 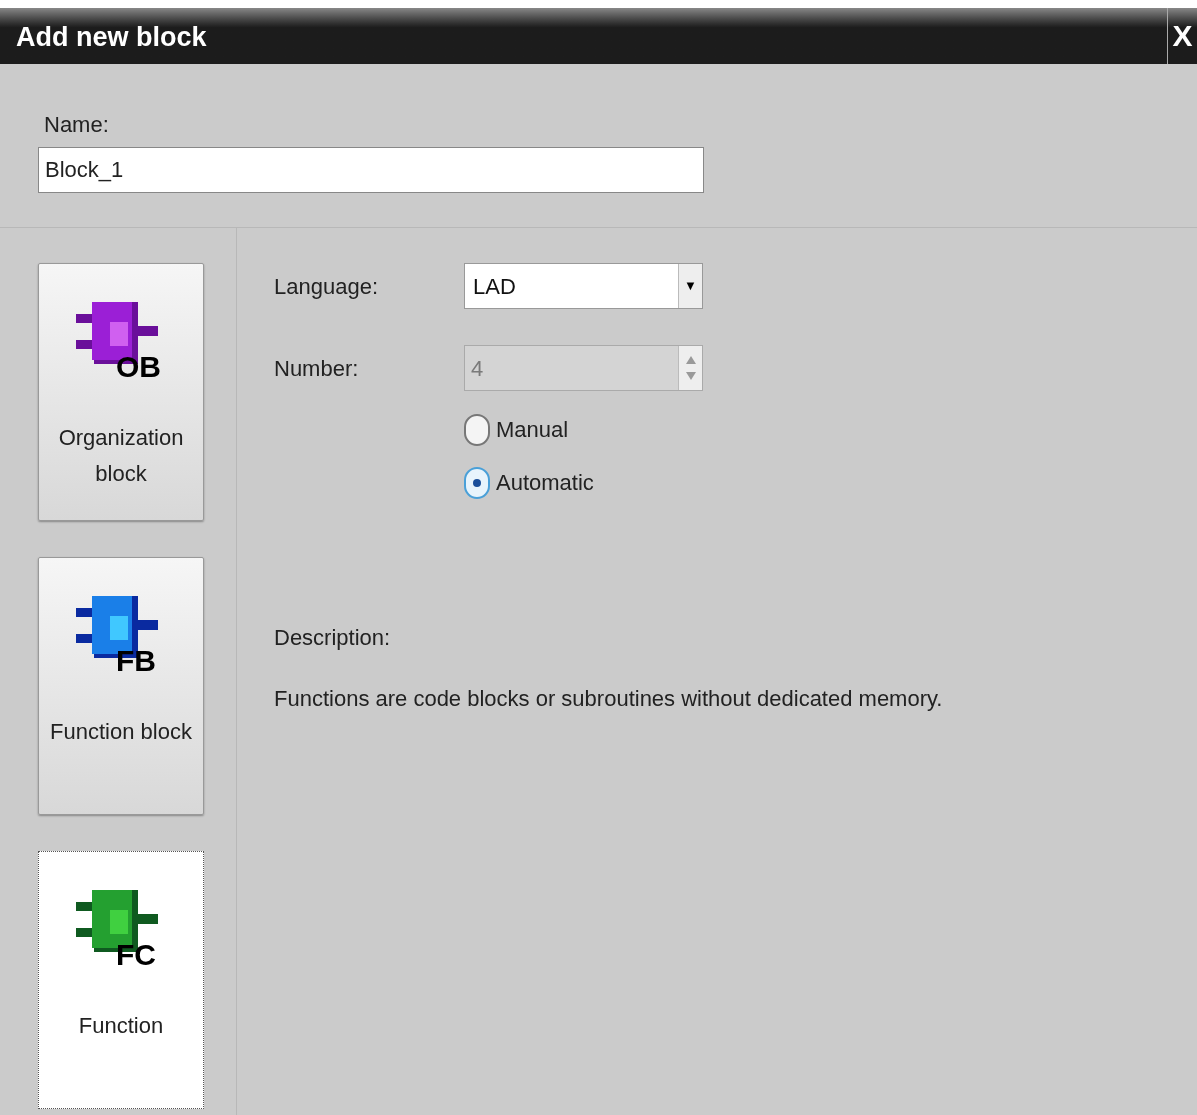 I want to click on description-text: Functions are code blocks or subroutines without dedicated memory., so click(x=609, y=699).